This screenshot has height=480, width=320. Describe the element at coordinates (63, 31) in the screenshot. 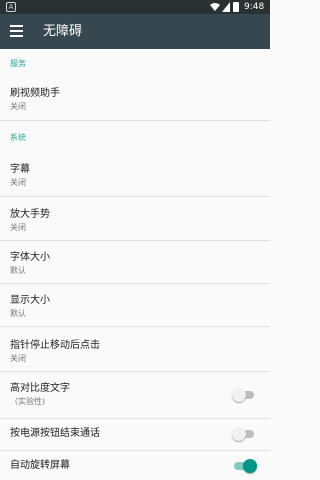

I see `page-title: 无障碍` at that location.